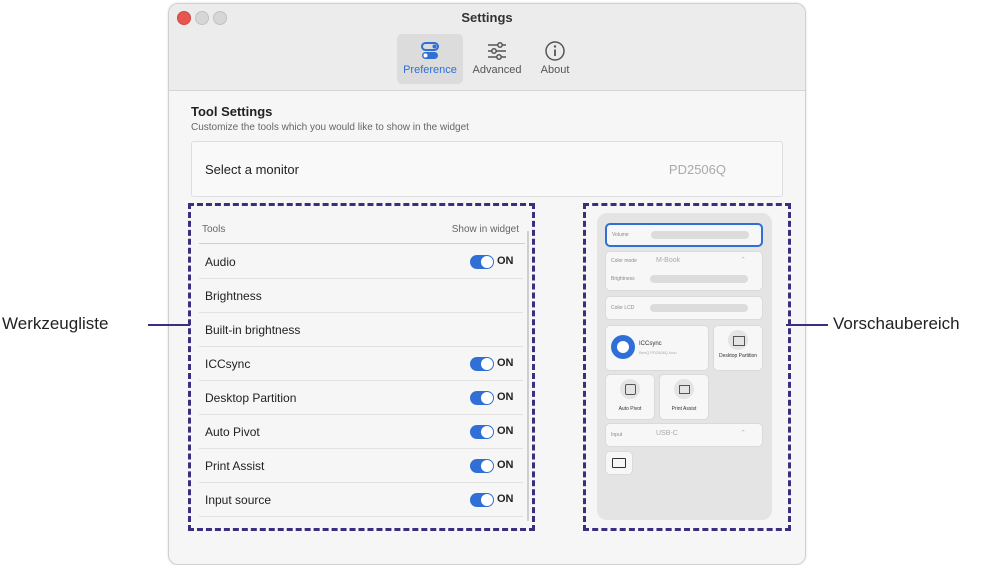  Describe the element at coordinates (169, 325) in the screenshot. I see `tools-list-leader-line` at that location.